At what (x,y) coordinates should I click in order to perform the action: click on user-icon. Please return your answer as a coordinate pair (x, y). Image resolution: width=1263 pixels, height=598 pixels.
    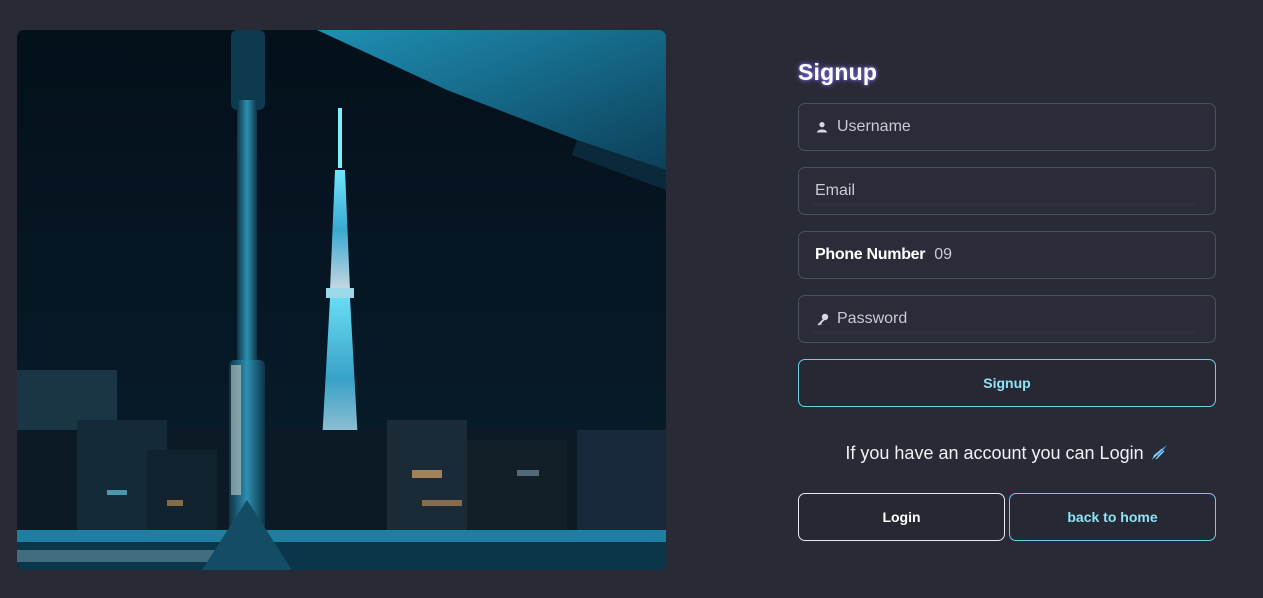
    Looking at the image, I should click on (822, 127).